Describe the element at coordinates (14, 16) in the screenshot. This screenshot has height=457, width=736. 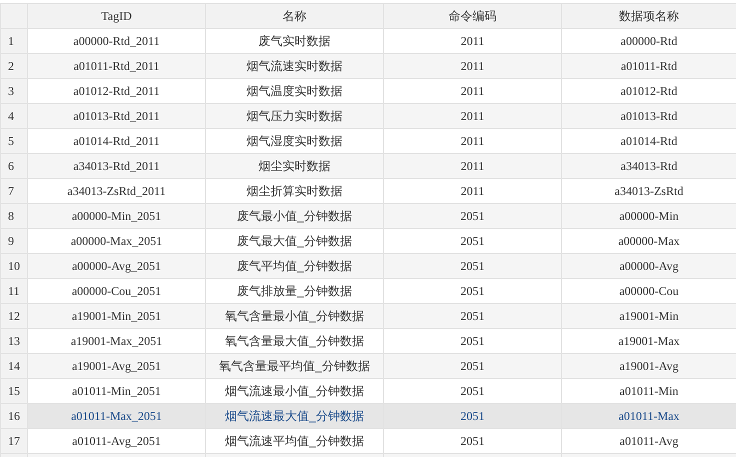
I see `corner-header-cell` at that location.